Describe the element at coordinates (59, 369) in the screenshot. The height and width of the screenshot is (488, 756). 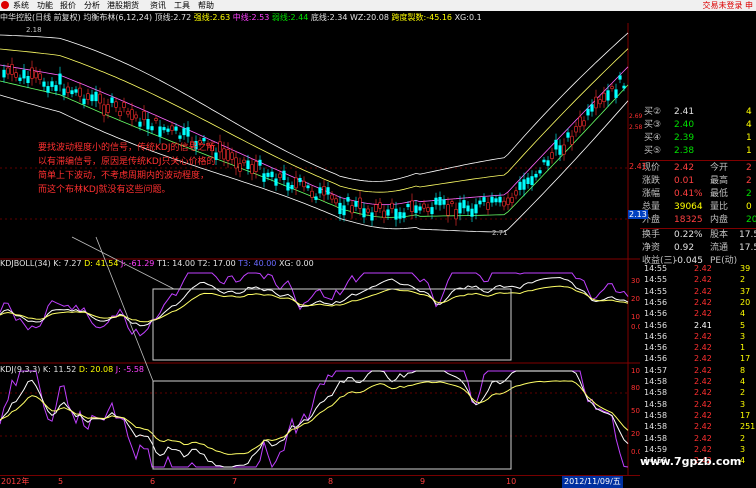
I see `kdj-k: K: 11.52` at that location.